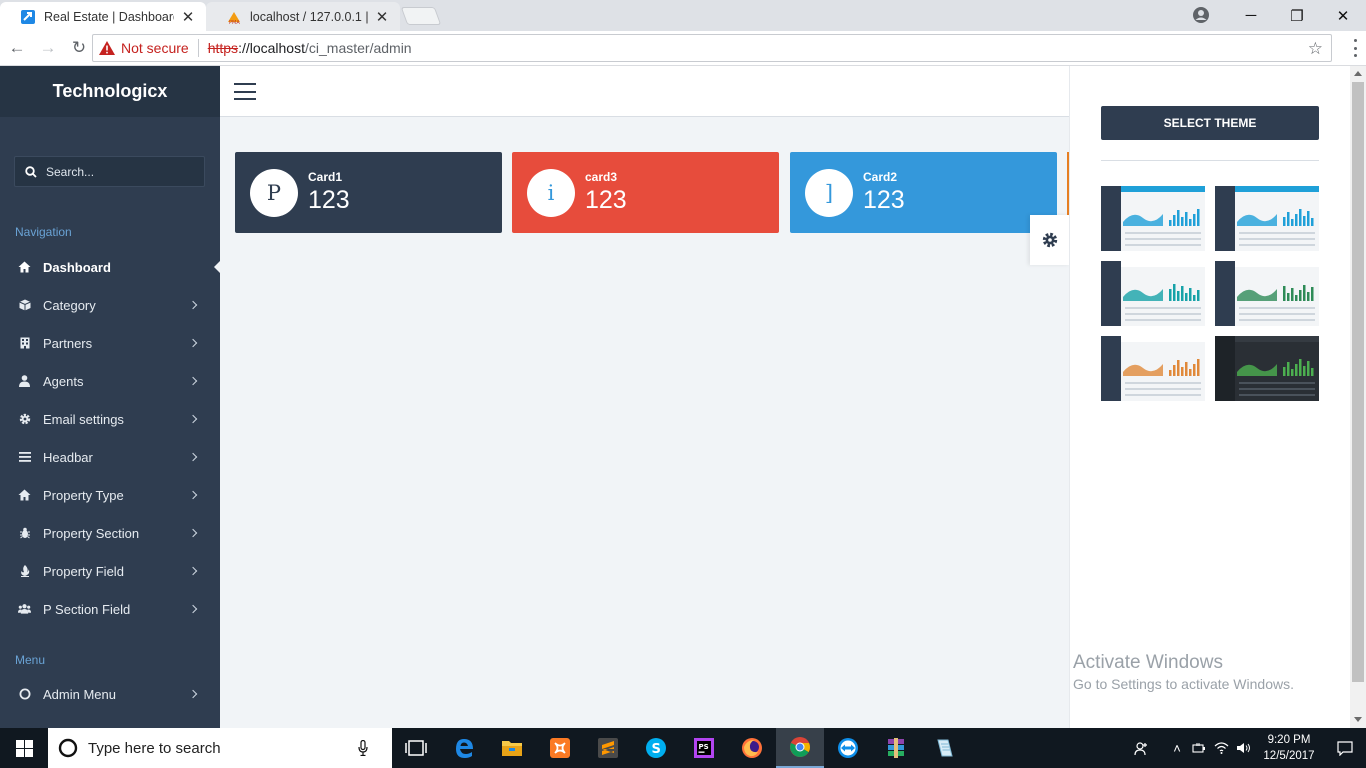 The image size is (1366, 768). I want to click on windows-start-icon, so click(24, 748).